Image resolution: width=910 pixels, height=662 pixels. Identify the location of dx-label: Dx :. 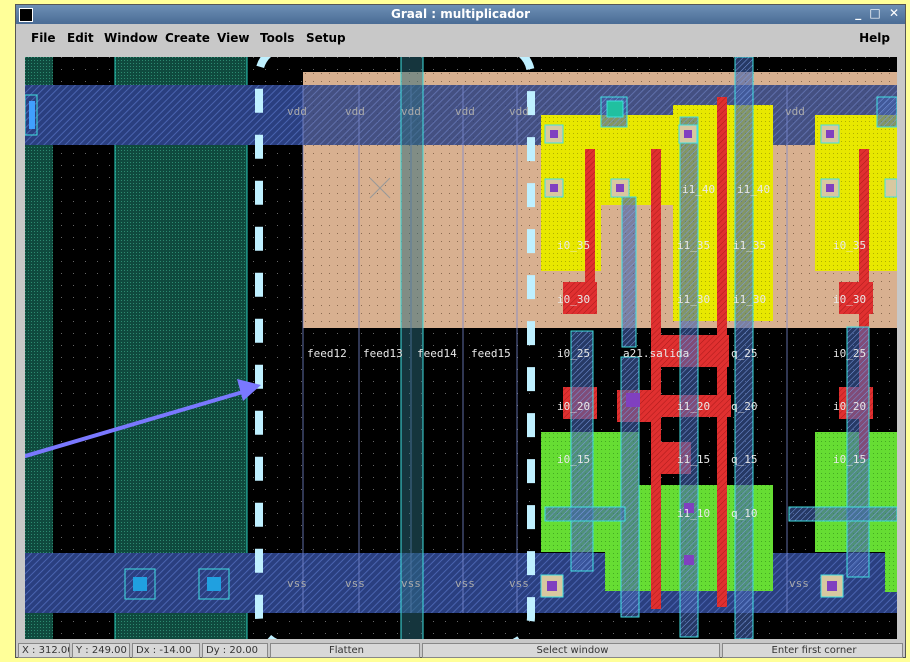
(146, 650).